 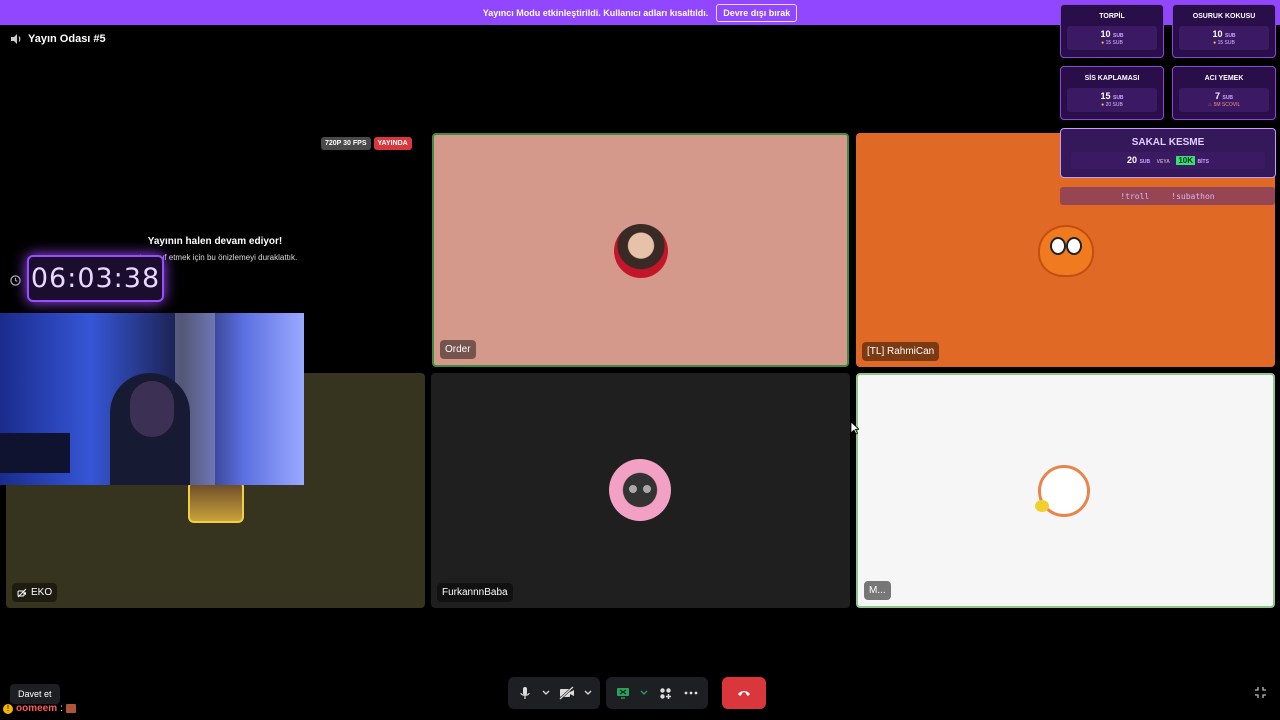 What do you see at coordinates (854, 428) in the screenshot?
I see `mouse-cursor-icon` at bounding box center [854, 428].